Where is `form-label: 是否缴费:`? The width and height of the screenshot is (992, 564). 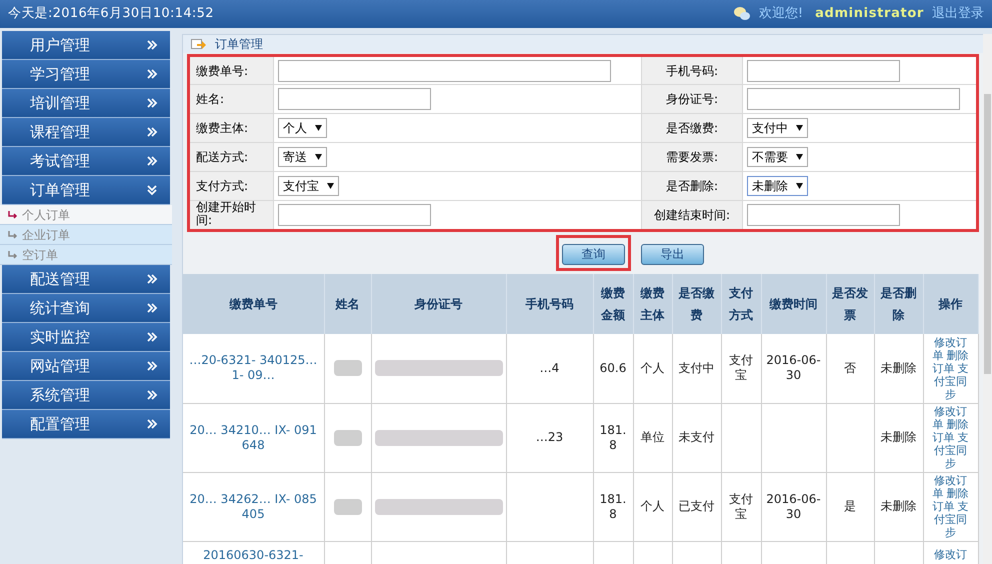 form-label: 是否缴费: is located at coordinates (692, 128).